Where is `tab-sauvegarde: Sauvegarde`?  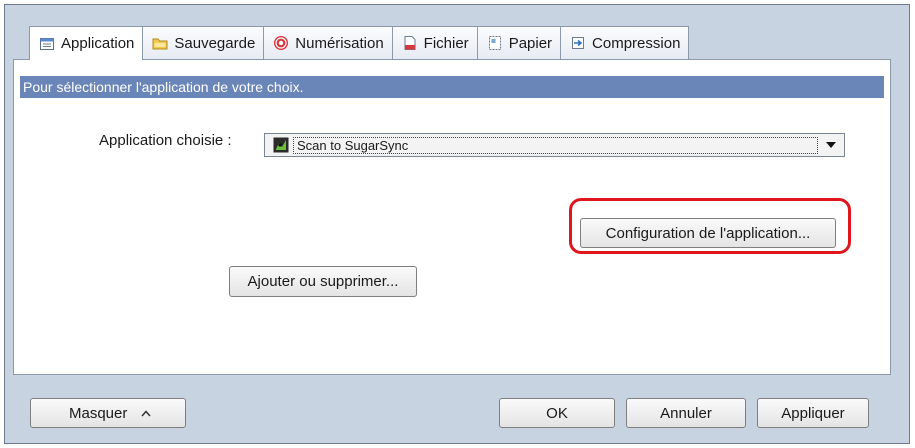 tab-sauvegarde: Sauvegarde is located at coordinates (203, 42).